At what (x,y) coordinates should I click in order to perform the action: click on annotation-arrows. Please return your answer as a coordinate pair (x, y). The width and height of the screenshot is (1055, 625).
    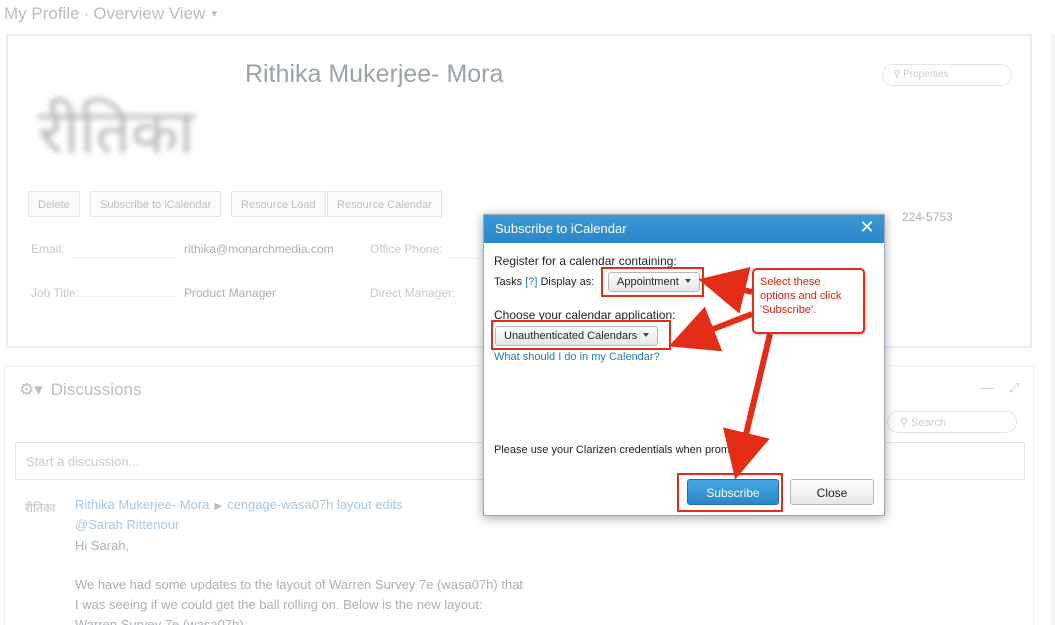
    Looking at the image, I should click on (720, 373).